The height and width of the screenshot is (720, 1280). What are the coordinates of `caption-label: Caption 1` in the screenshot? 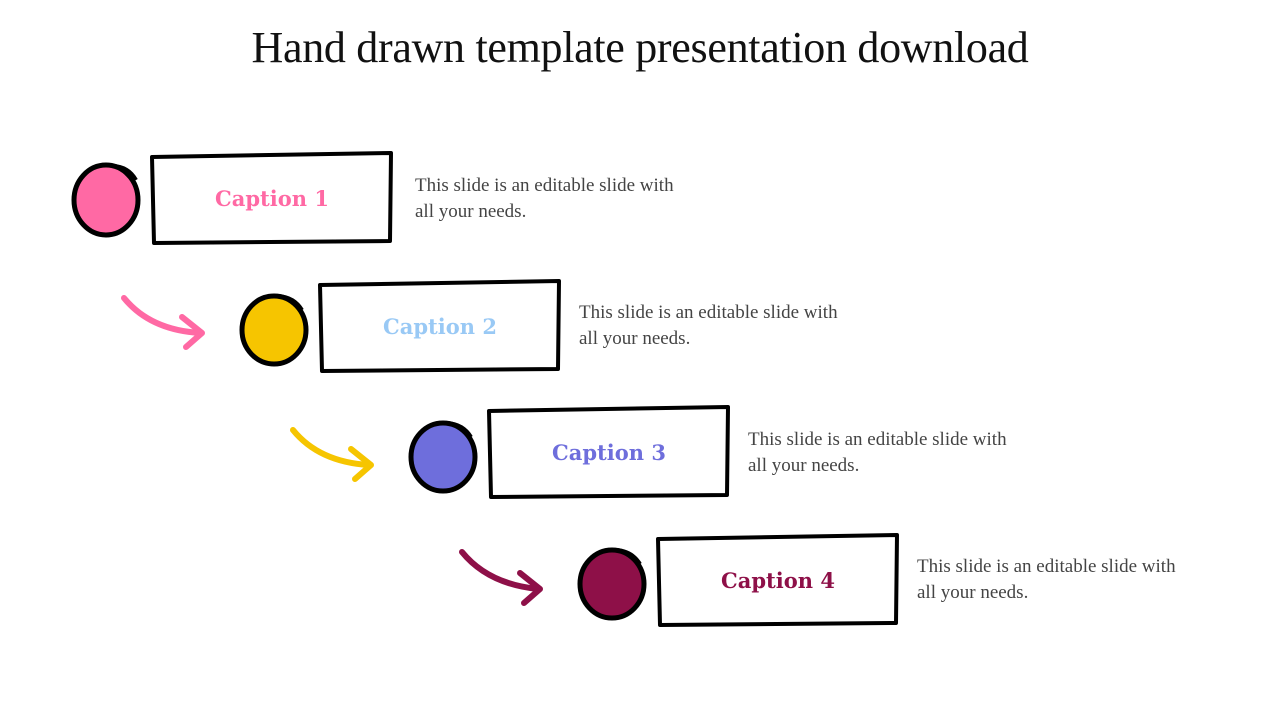 It's located at (272, 198).